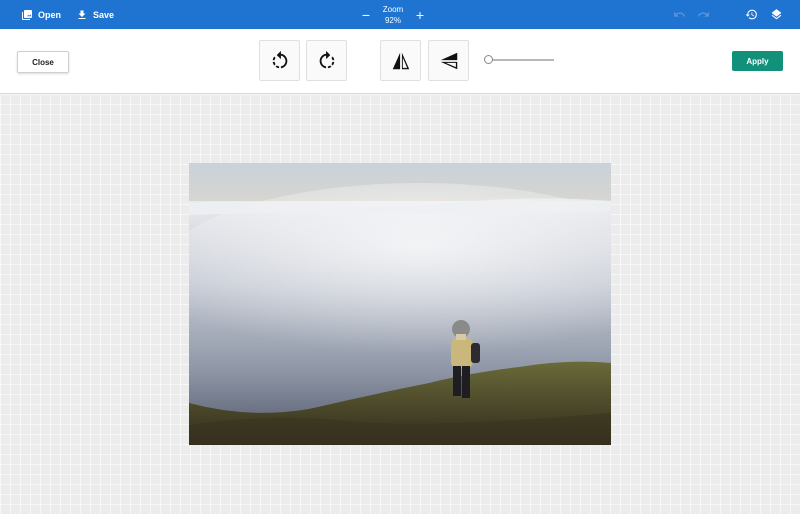 The height and width of the screenshot is (514, 800). I want to click on slider-track, so click(521, 60).